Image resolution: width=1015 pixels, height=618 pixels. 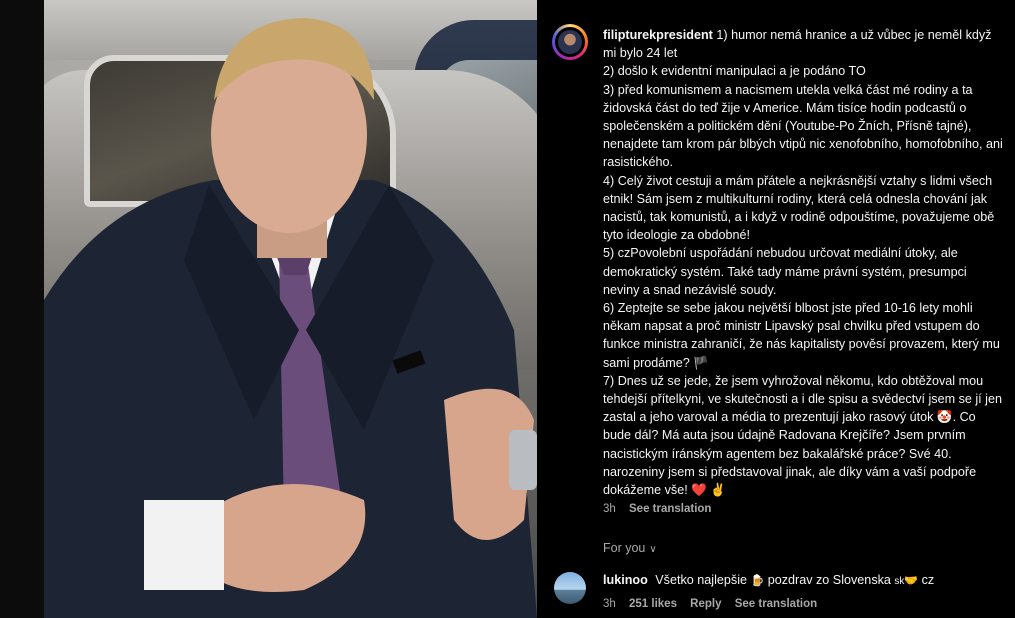 What do you see at coordinates (570, 42) in the screenshot?
I see `author-avatar` at bounding box center [570, 42].